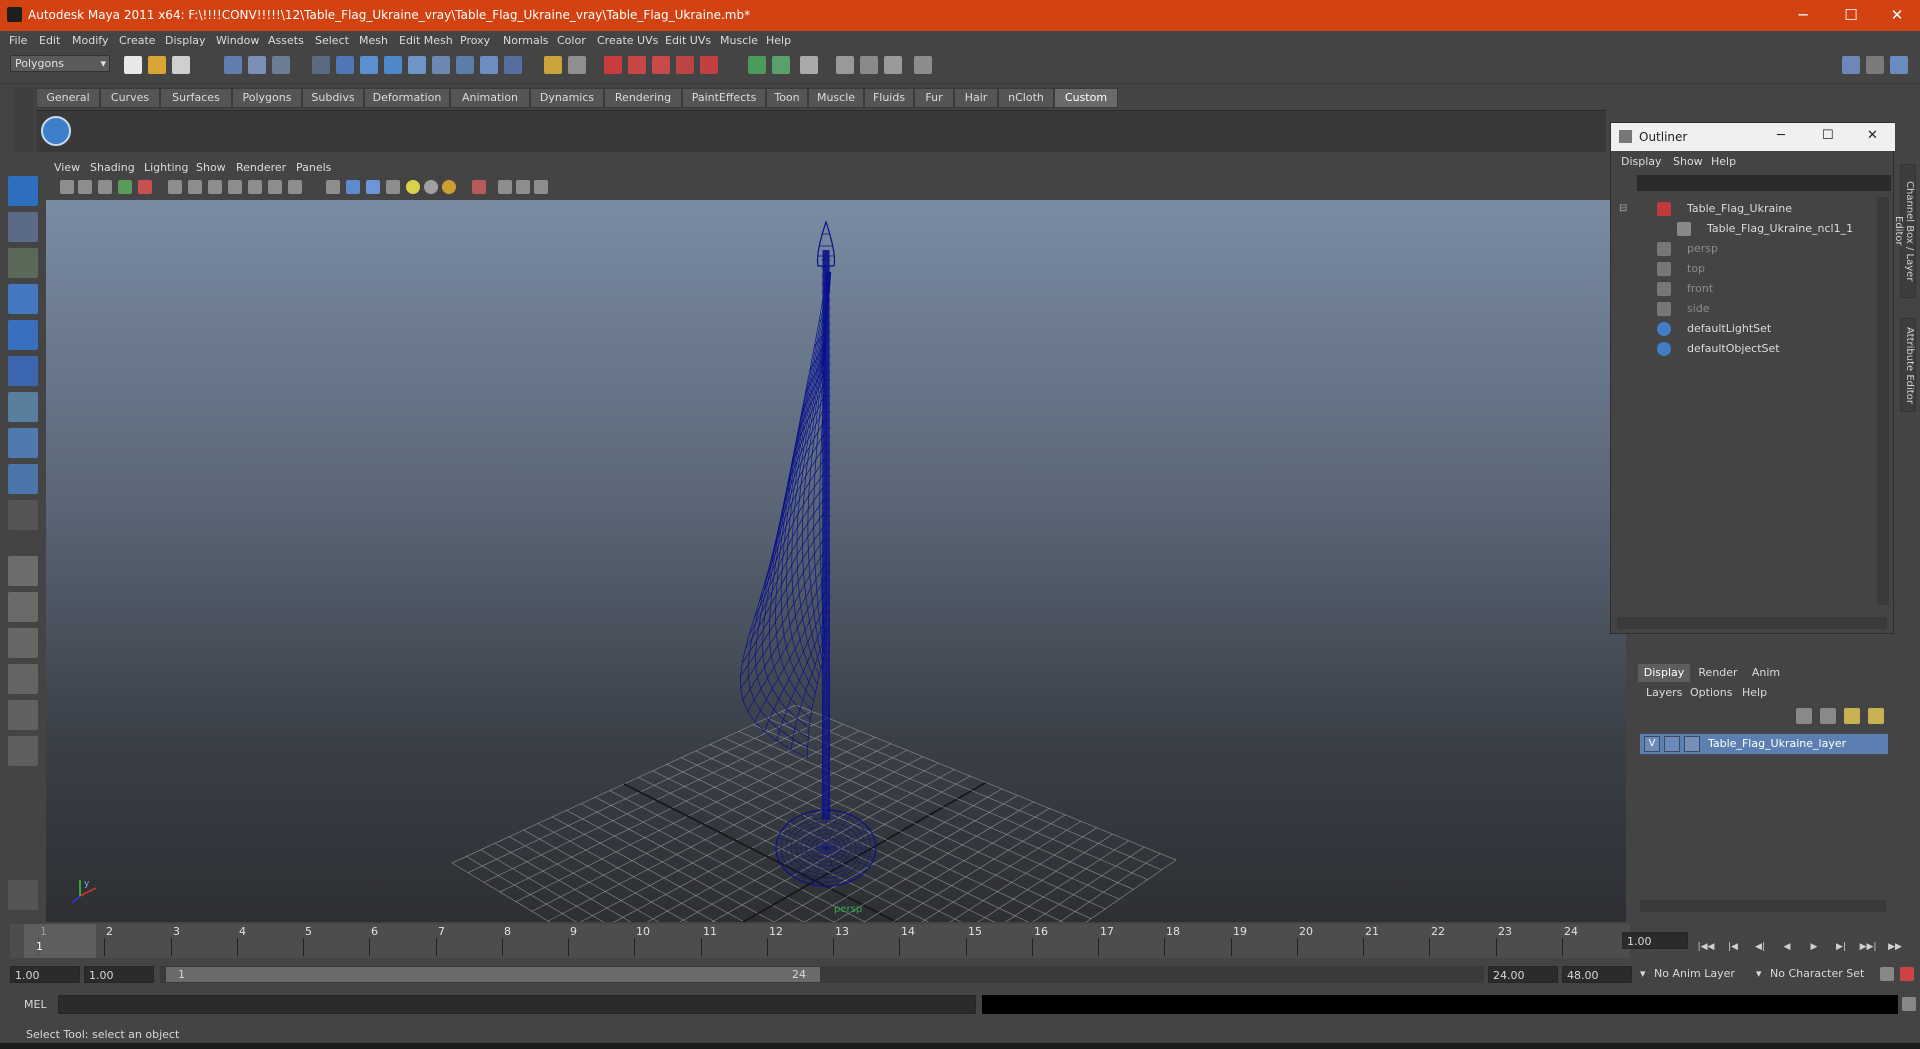  I want to click on layer-tab-display: Display, so click(1664, 673).